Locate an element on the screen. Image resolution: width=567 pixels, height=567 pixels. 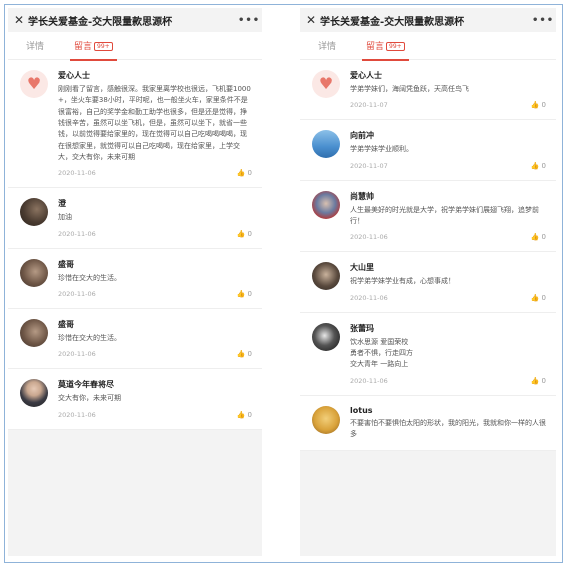
commenter-name: 澄 is located at coordinates (62, 204).